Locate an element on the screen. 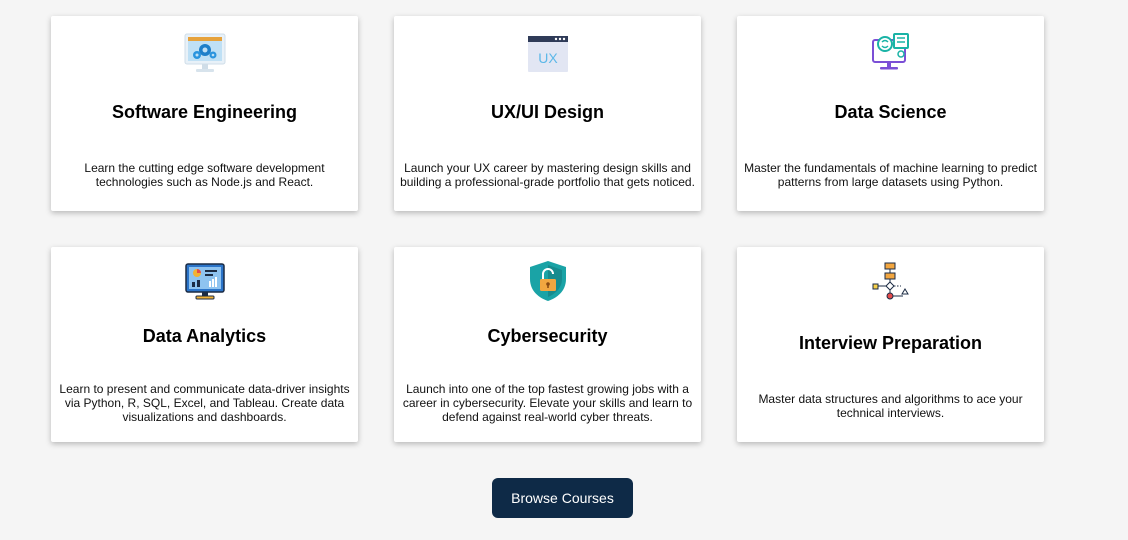 The image size is (1128, 540). browse-courses-button: Browse Courses is located at coordinates (562, 498).